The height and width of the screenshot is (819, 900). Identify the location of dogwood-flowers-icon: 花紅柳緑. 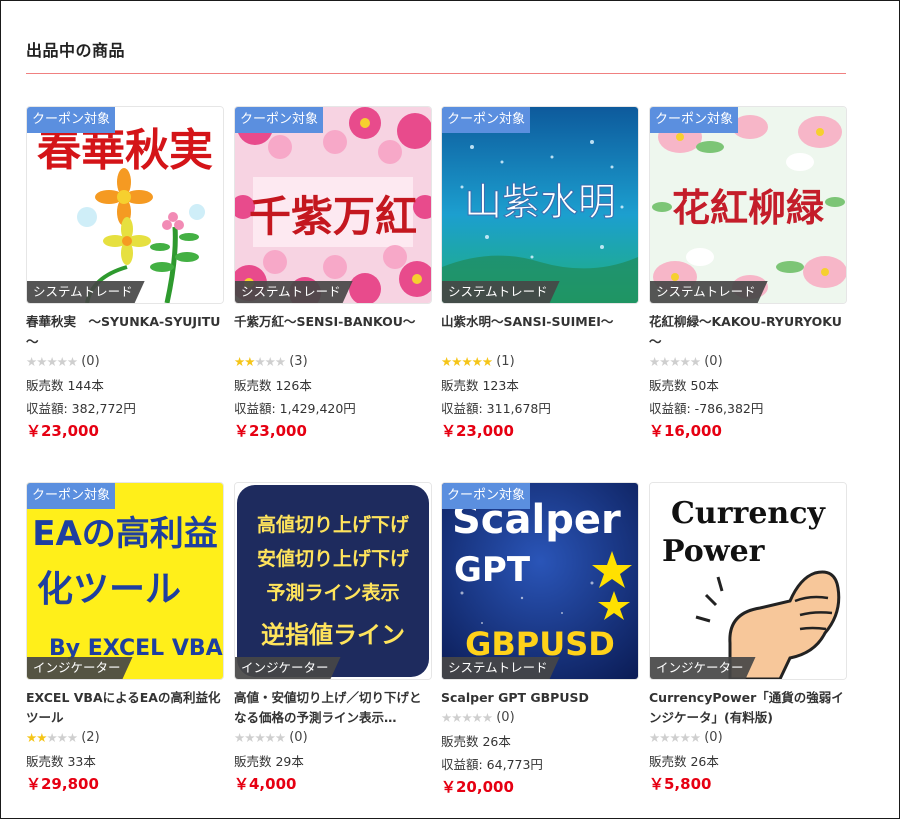
(748, 205).